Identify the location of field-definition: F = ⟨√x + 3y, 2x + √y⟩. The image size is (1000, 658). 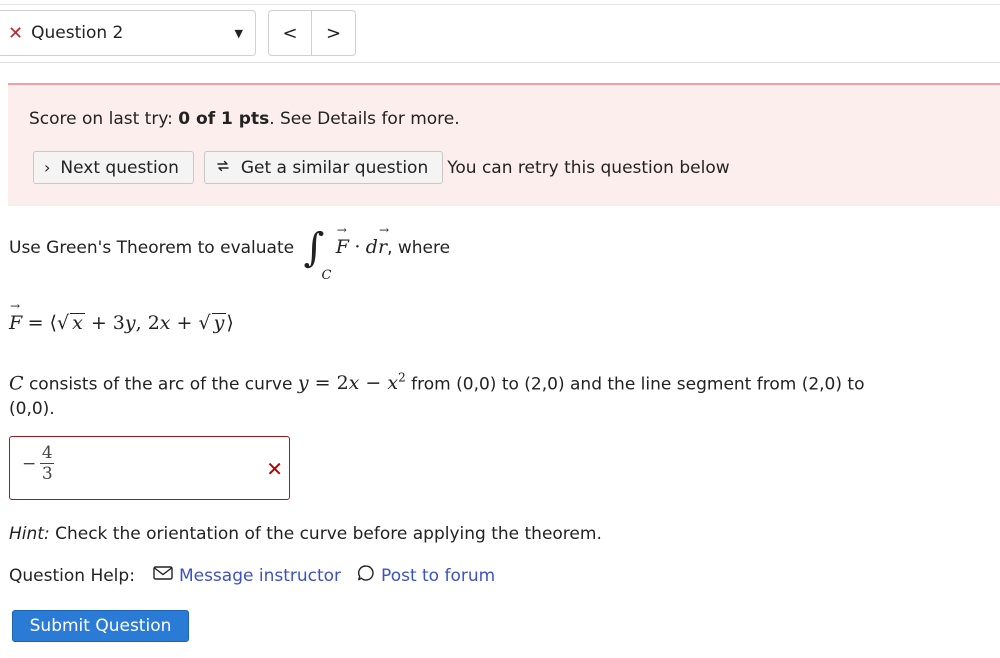
(121, 316).